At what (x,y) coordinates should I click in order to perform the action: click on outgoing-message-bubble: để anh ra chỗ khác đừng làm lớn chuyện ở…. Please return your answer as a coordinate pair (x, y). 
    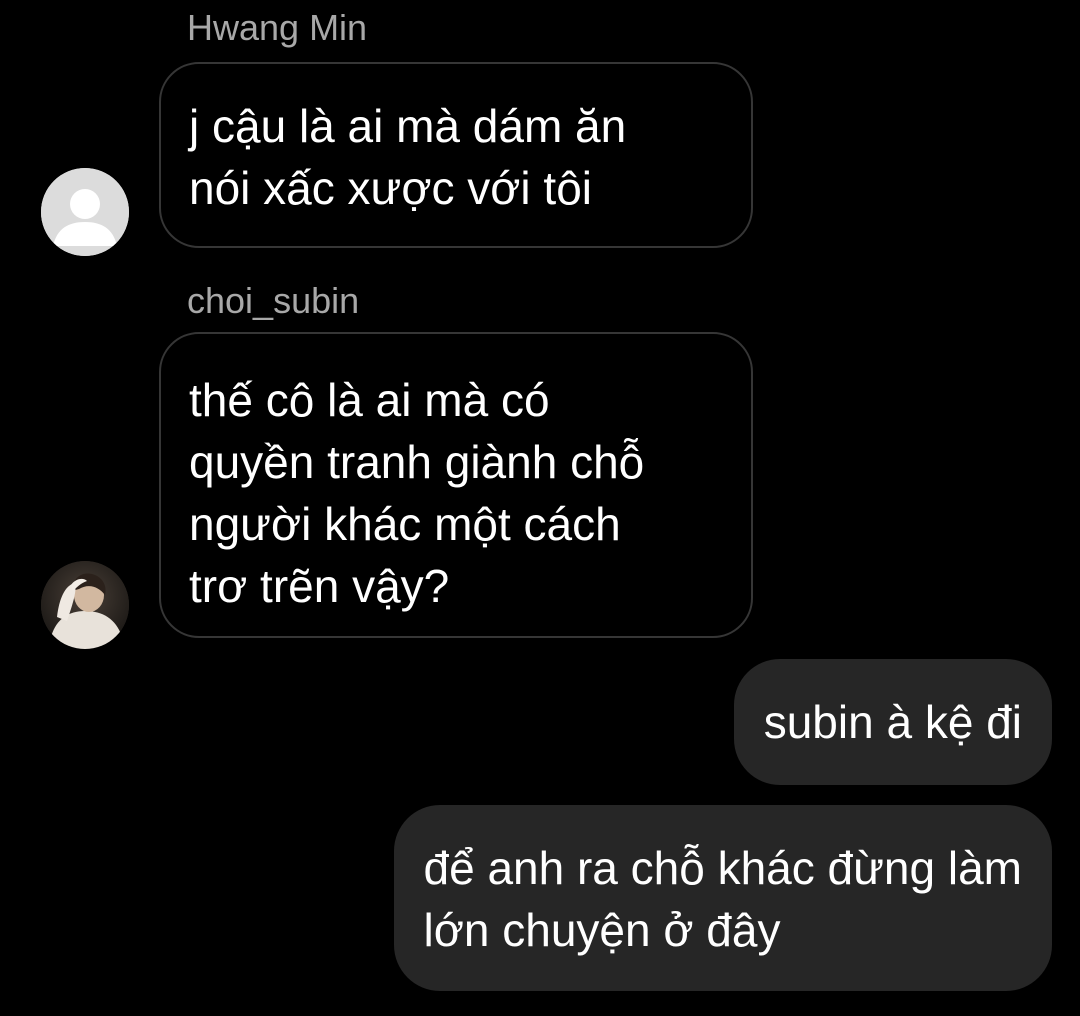
    Looking at the image, I should click on (722, 898).